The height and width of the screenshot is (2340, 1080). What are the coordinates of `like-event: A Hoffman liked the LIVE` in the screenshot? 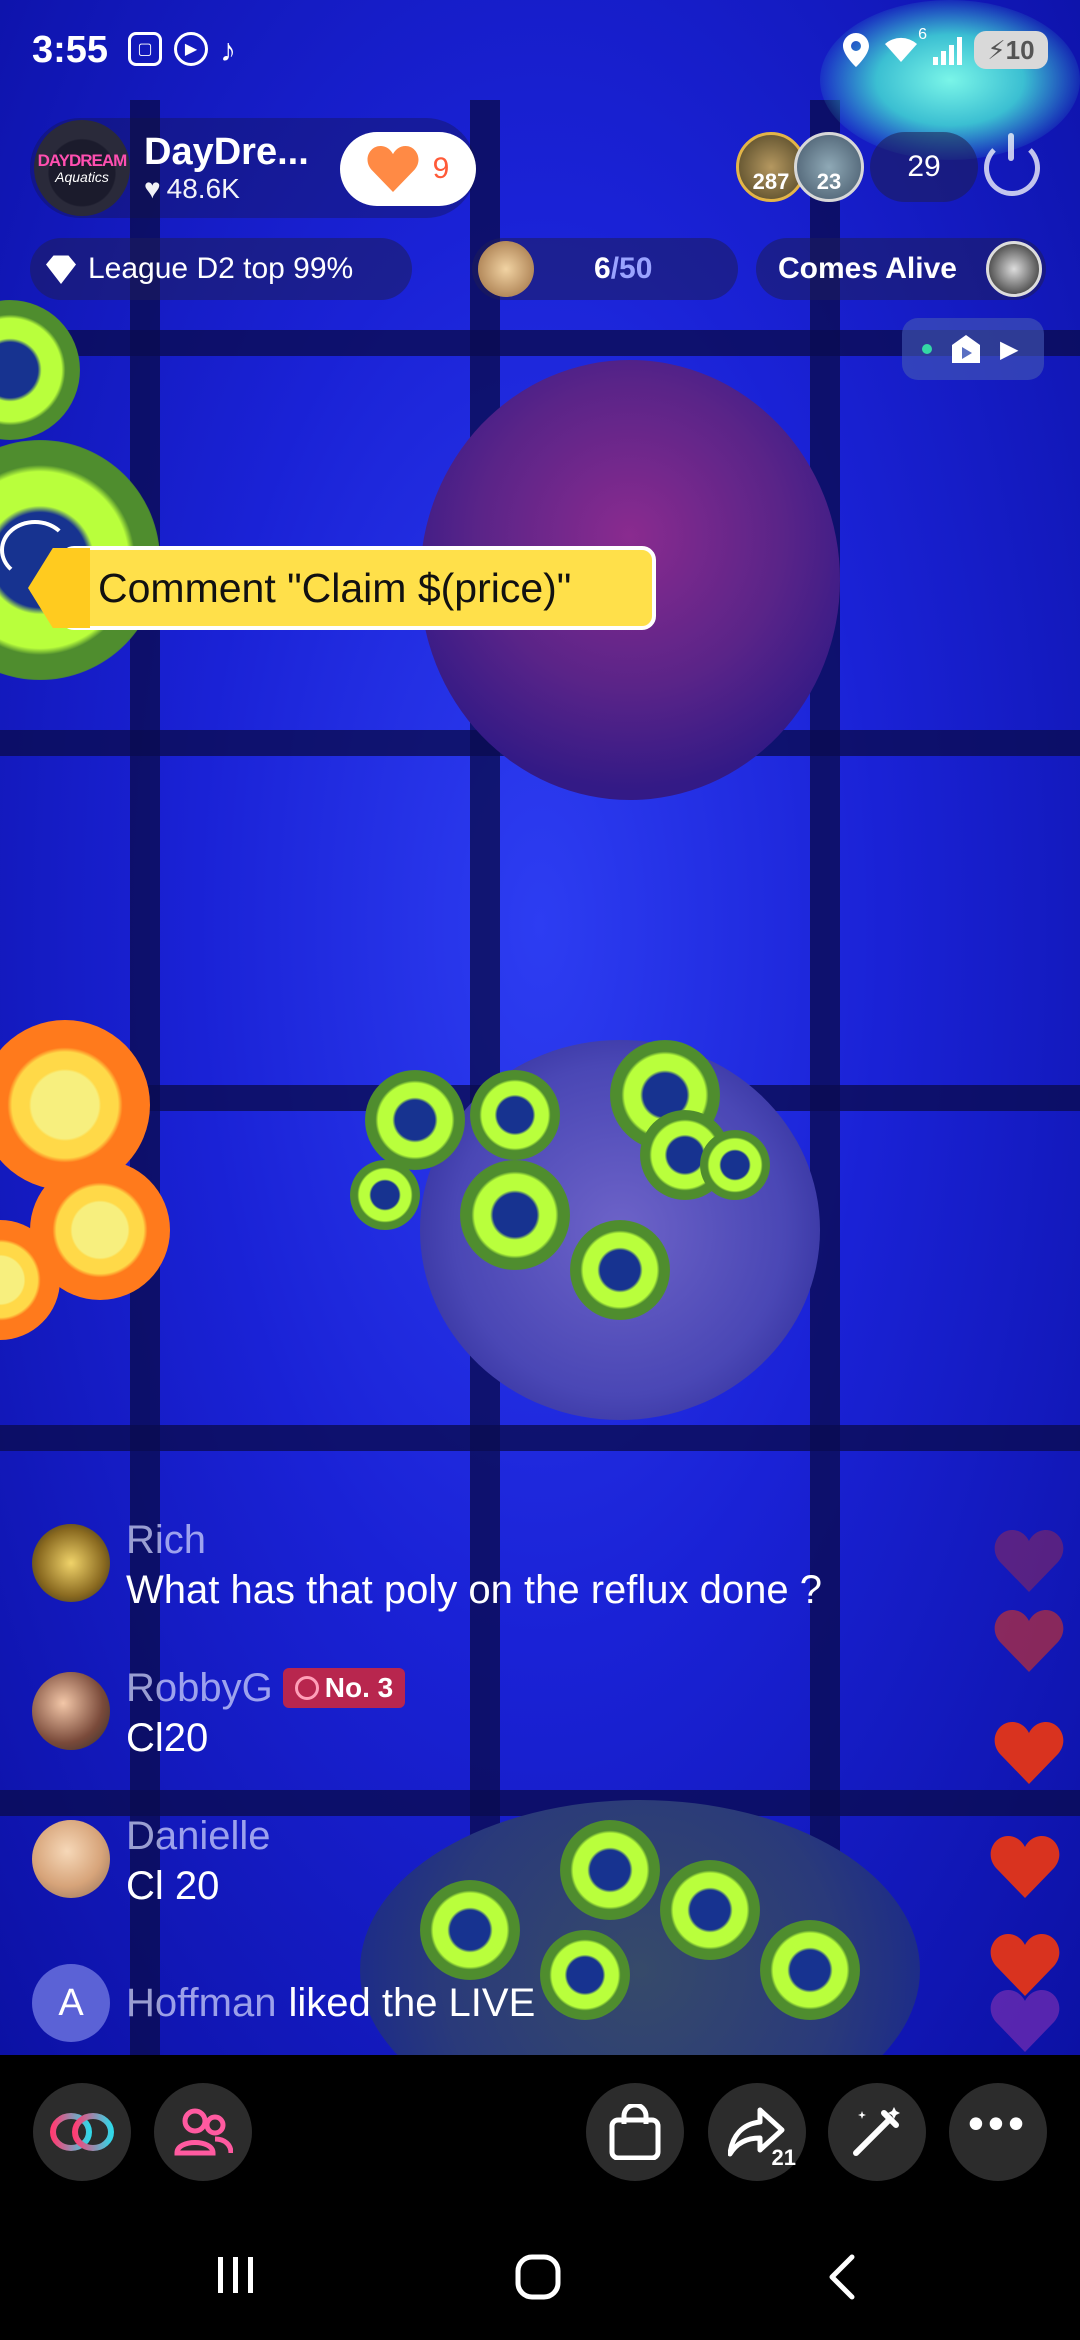 It's located at (283, 2003).